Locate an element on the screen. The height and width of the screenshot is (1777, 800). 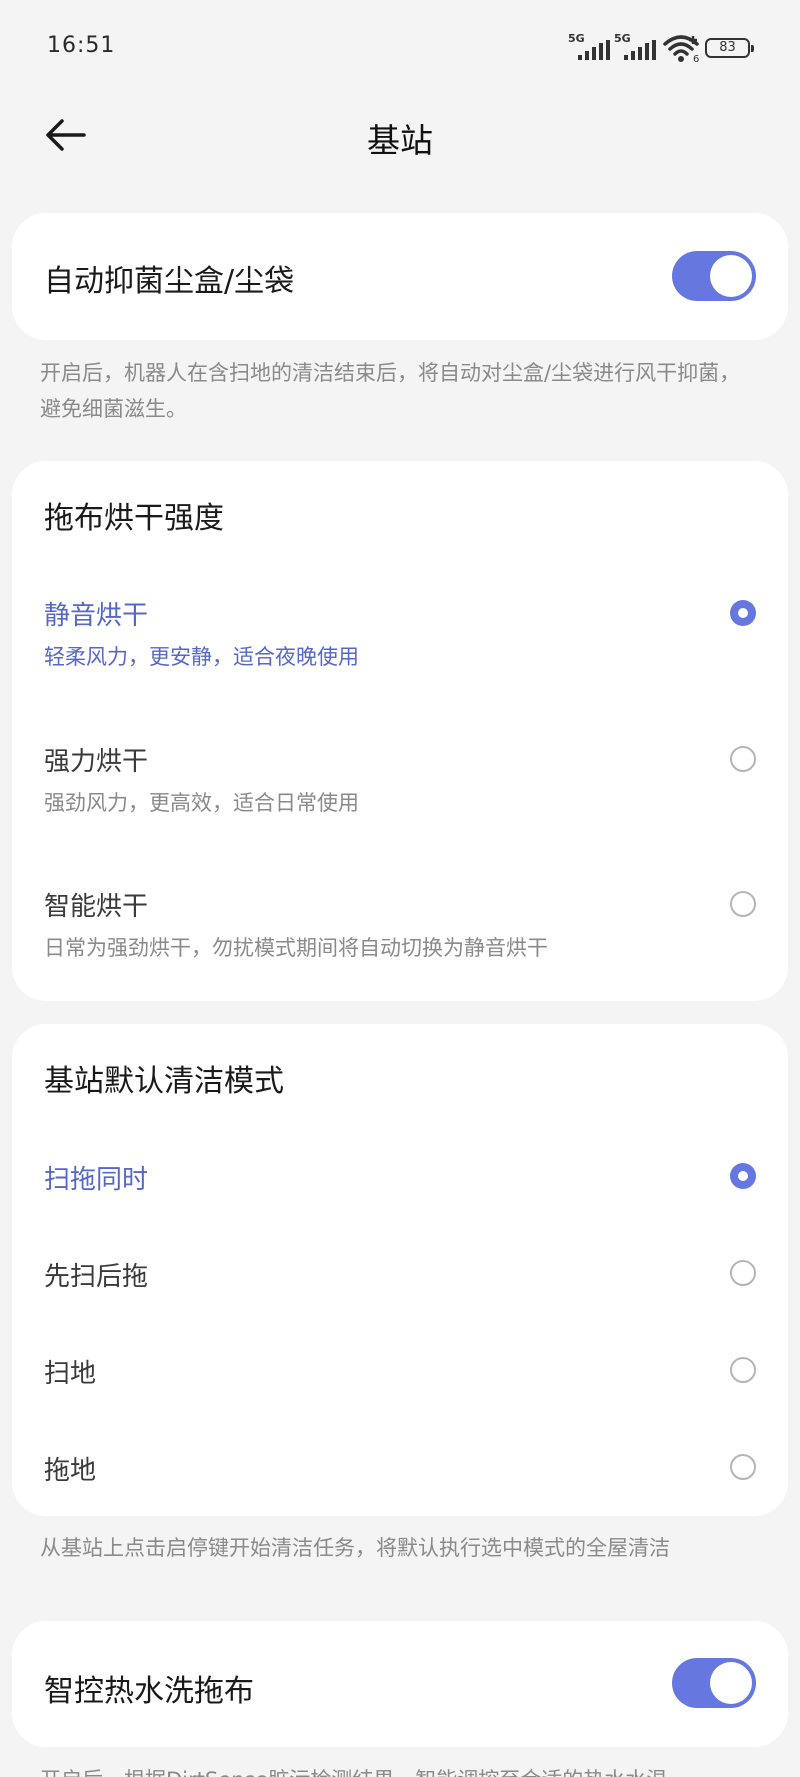
battery-icon: 83 is located at coordinates (729, 48).